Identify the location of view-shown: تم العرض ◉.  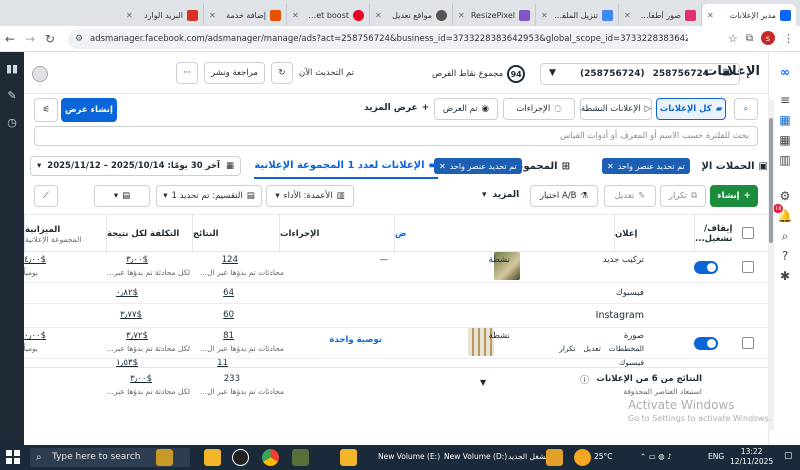
(466, 109).